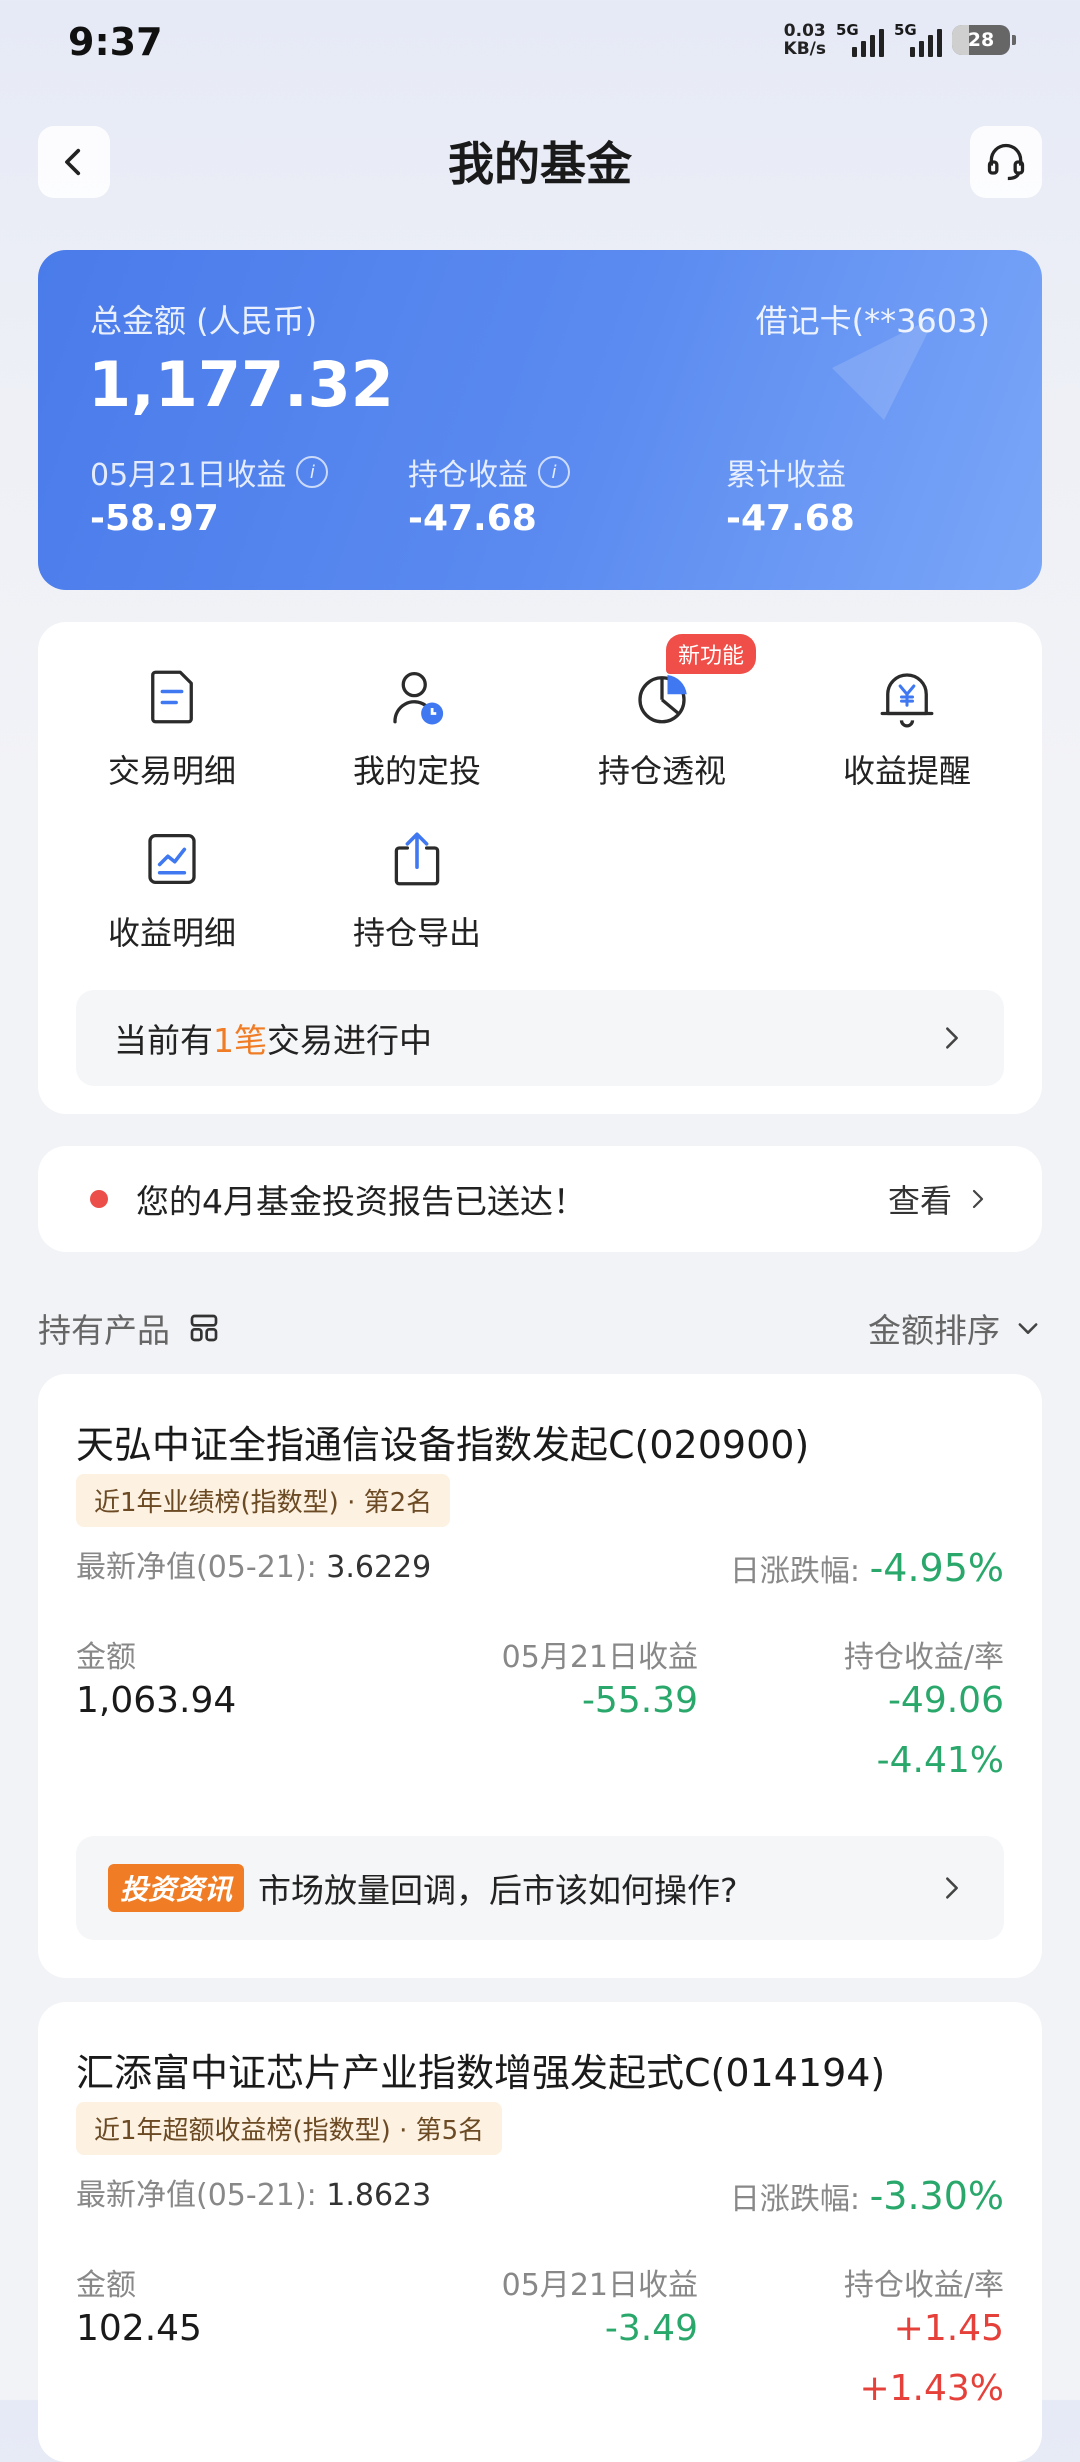  I want to click on my-auto-invest-item: 我的定投, so click(417, 728).